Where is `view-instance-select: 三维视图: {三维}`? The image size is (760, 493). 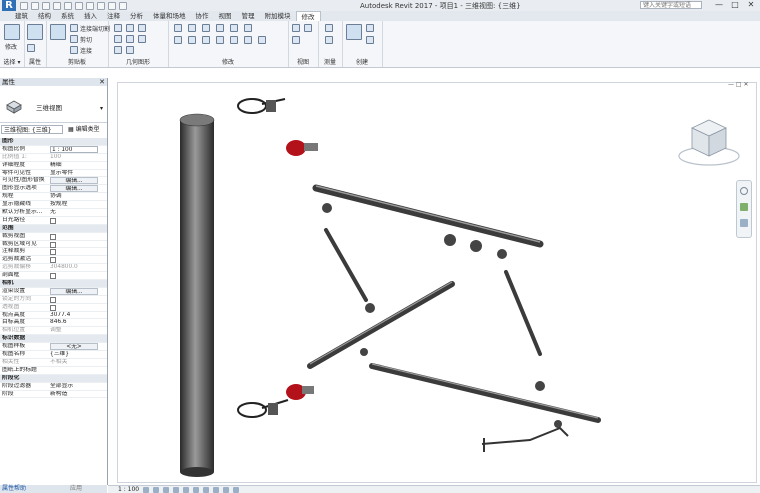
view-instance-select: 三维视图: {三维} is located at coordinates (32, 129).